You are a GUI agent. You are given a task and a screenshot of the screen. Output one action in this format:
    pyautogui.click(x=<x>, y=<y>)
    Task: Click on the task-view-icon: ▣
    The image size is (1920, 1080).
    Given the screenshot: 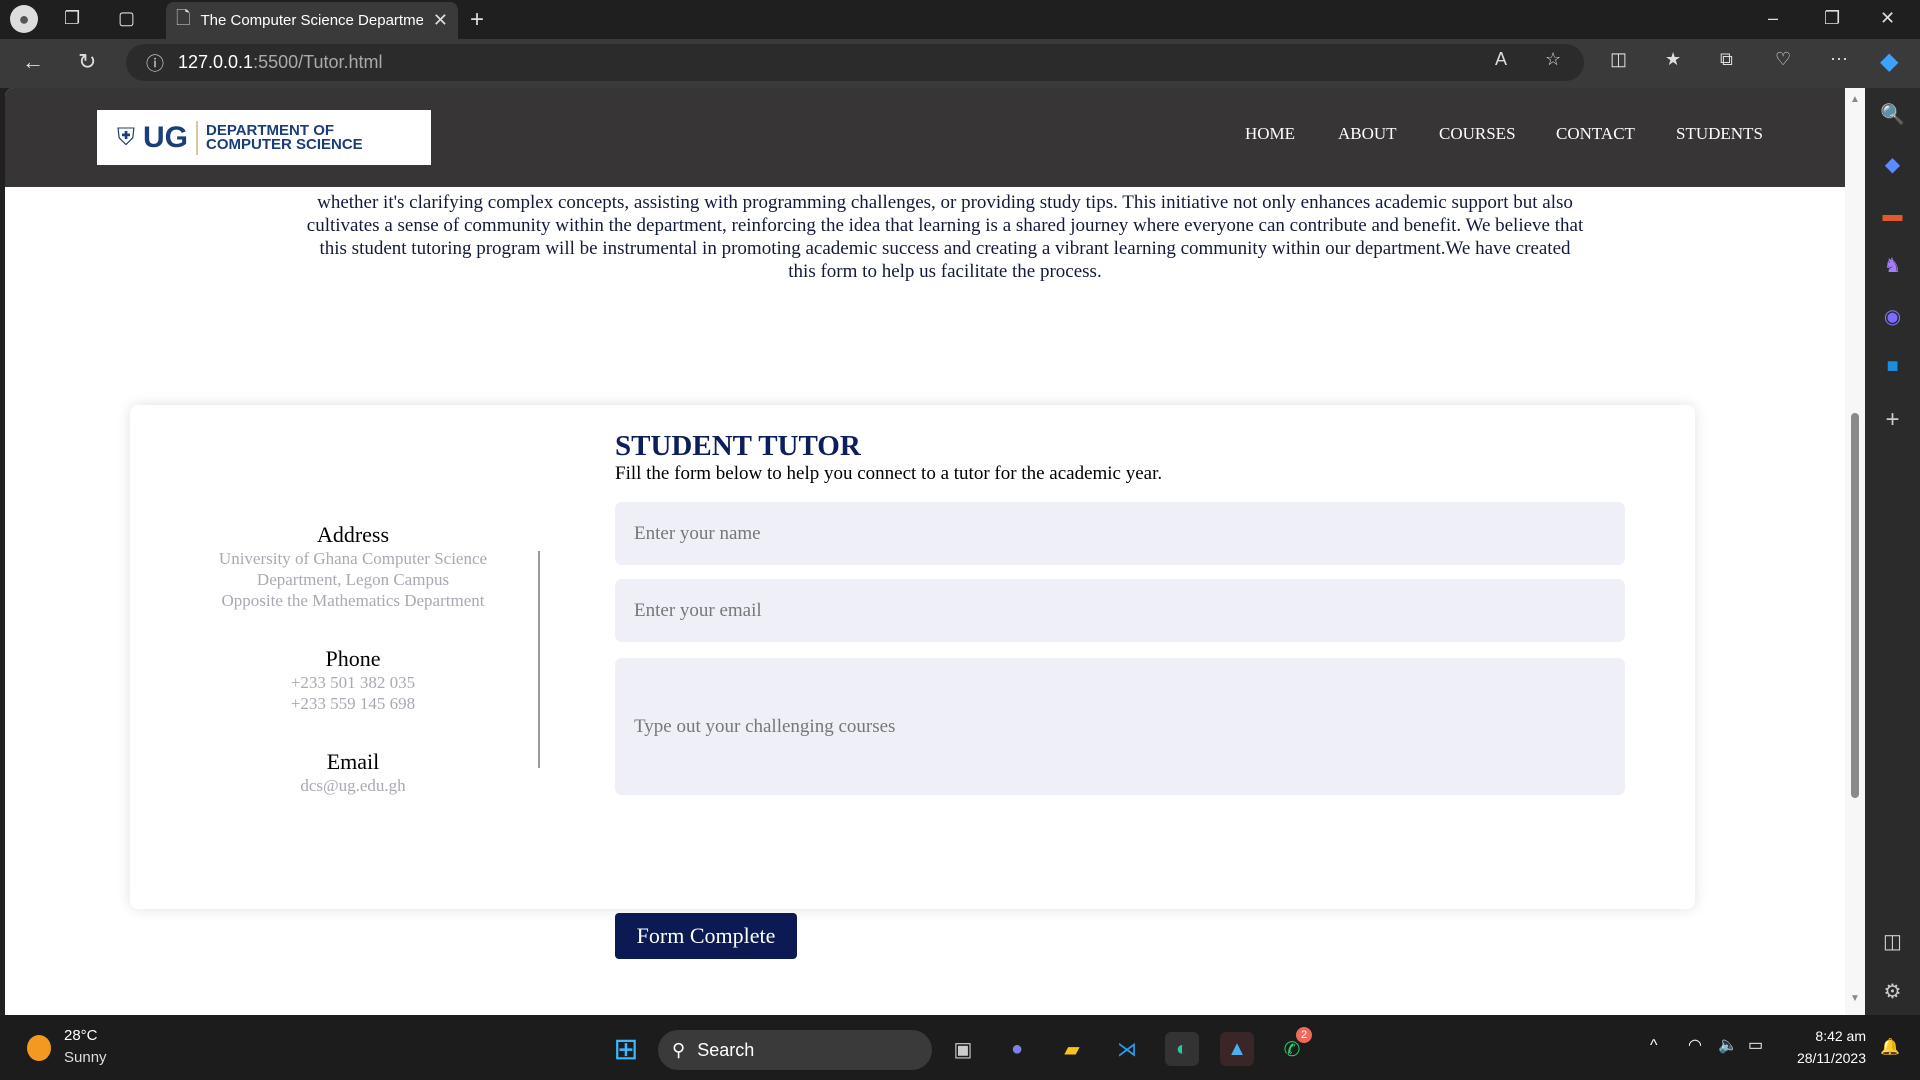 What is the action you would take?
    pyautogui.click(x=963, y=1049)
    